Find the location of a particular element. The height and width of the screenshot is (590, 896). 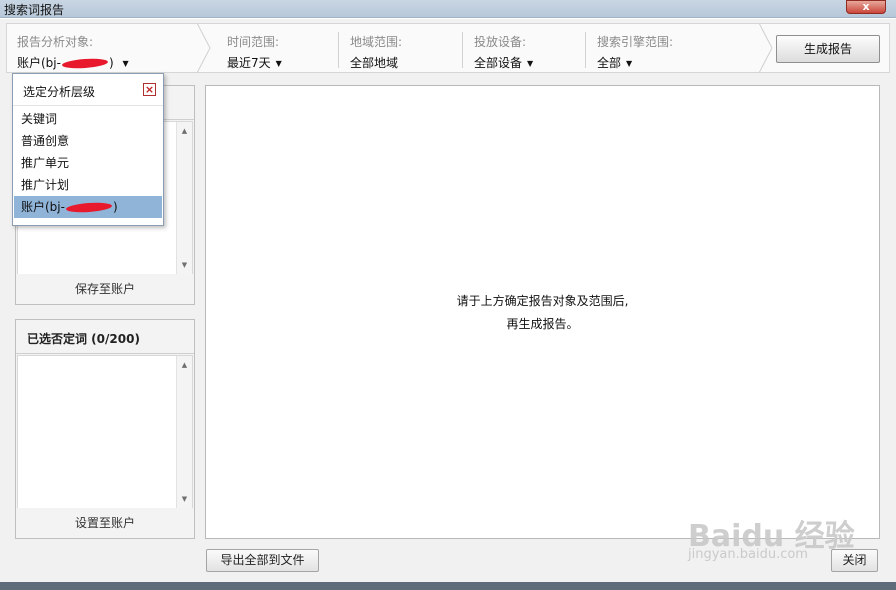

filter-search-engine: 搜索引擎范围: 全部 ▼ is located at coordinates (657, 49).